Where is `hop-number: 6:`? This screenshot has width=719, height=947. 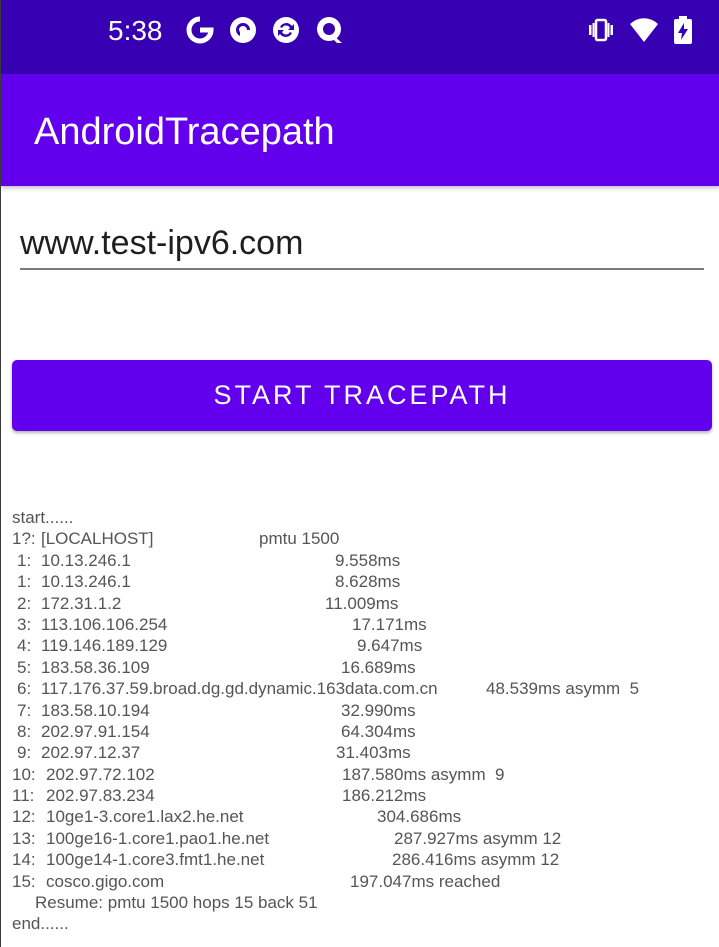
hop-number: 6: is located at coordinates (24, 689).